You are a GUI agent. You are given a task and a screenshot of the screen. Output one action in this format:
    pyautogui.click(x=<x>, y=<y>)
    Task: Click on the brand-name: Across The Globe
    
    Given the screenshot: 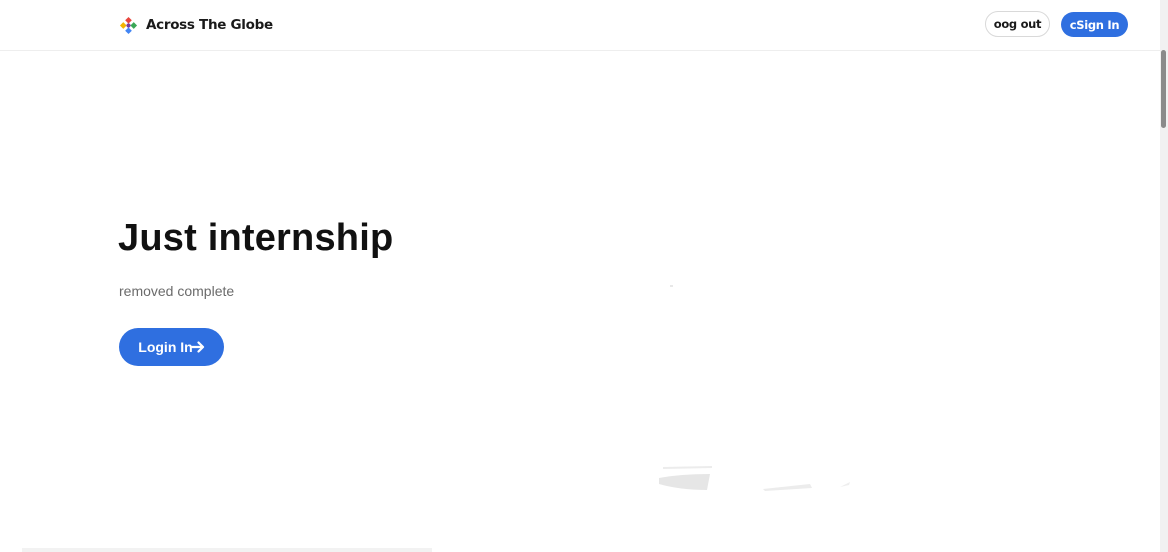 What is the action you would take?
    pyautogui.click(x=209, y=25)
    